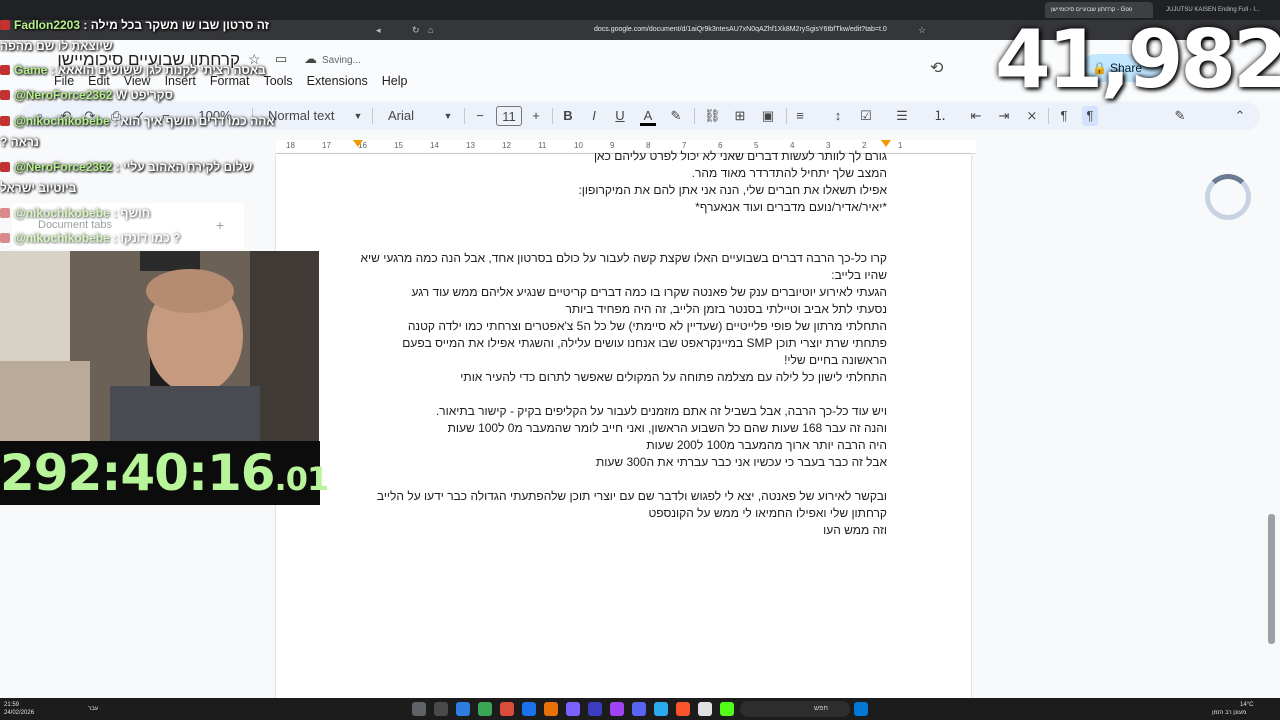 Image resolution: width=1280 pixels, height=720 pixels. What do you see at coordinates (568, 116) in the screenshot?
I see `bold-button: B` at bounding box center [568, 116].